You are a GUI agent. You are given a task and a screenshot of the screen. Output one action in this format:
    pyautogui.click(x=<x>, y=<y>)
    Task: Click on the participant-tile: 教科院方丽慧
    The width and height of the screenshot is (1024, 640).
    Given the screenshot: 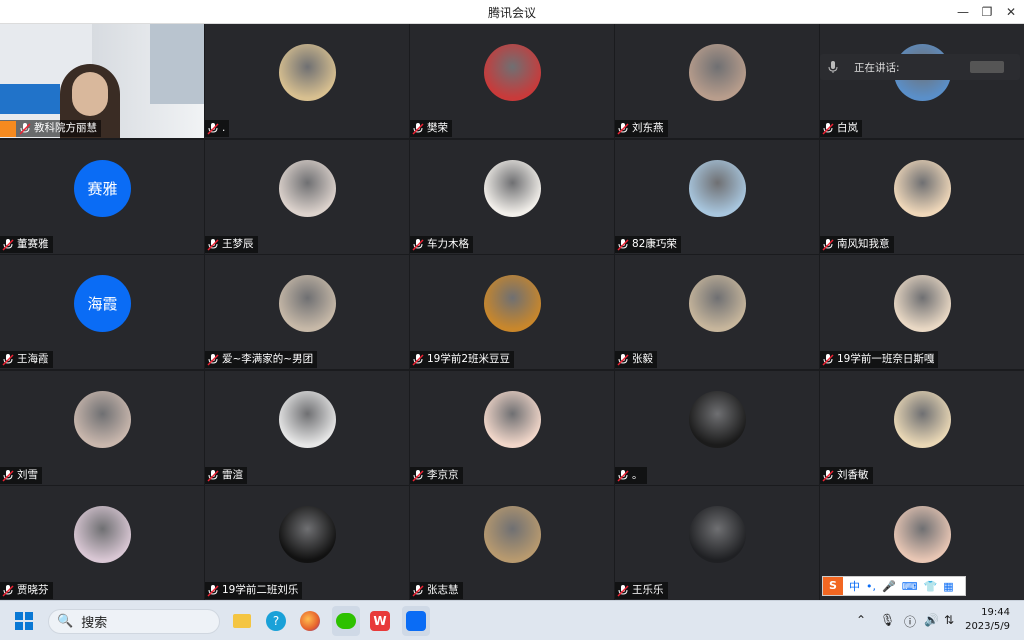 What is the action you would take?
    pyautogui.click(x=102, y=81)
    